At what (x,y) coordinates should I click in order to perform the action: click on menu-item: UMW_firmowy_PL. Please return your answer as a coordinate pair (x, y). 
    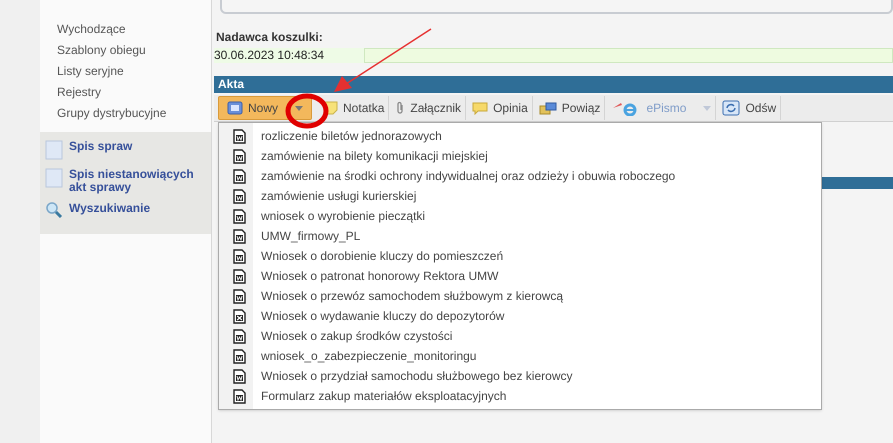
    Looking at the image, I should click on (447, 236).